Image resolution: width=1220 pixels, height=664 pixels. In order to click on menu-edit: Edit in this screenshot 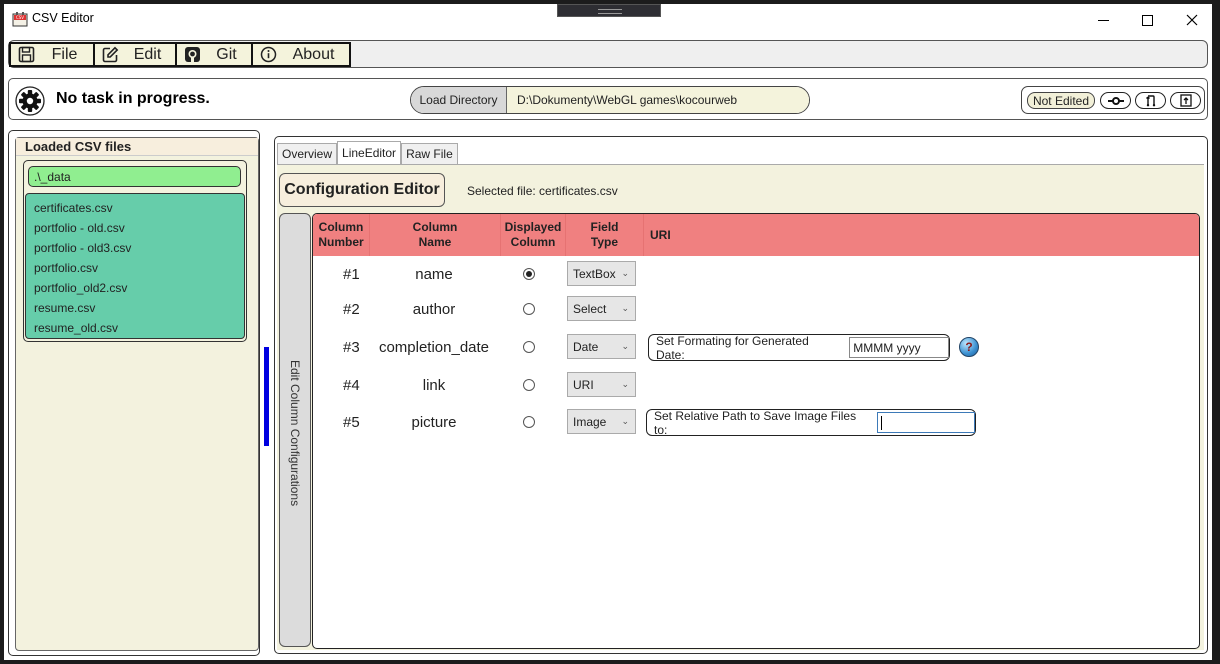, I will do `click(135, 54)`.